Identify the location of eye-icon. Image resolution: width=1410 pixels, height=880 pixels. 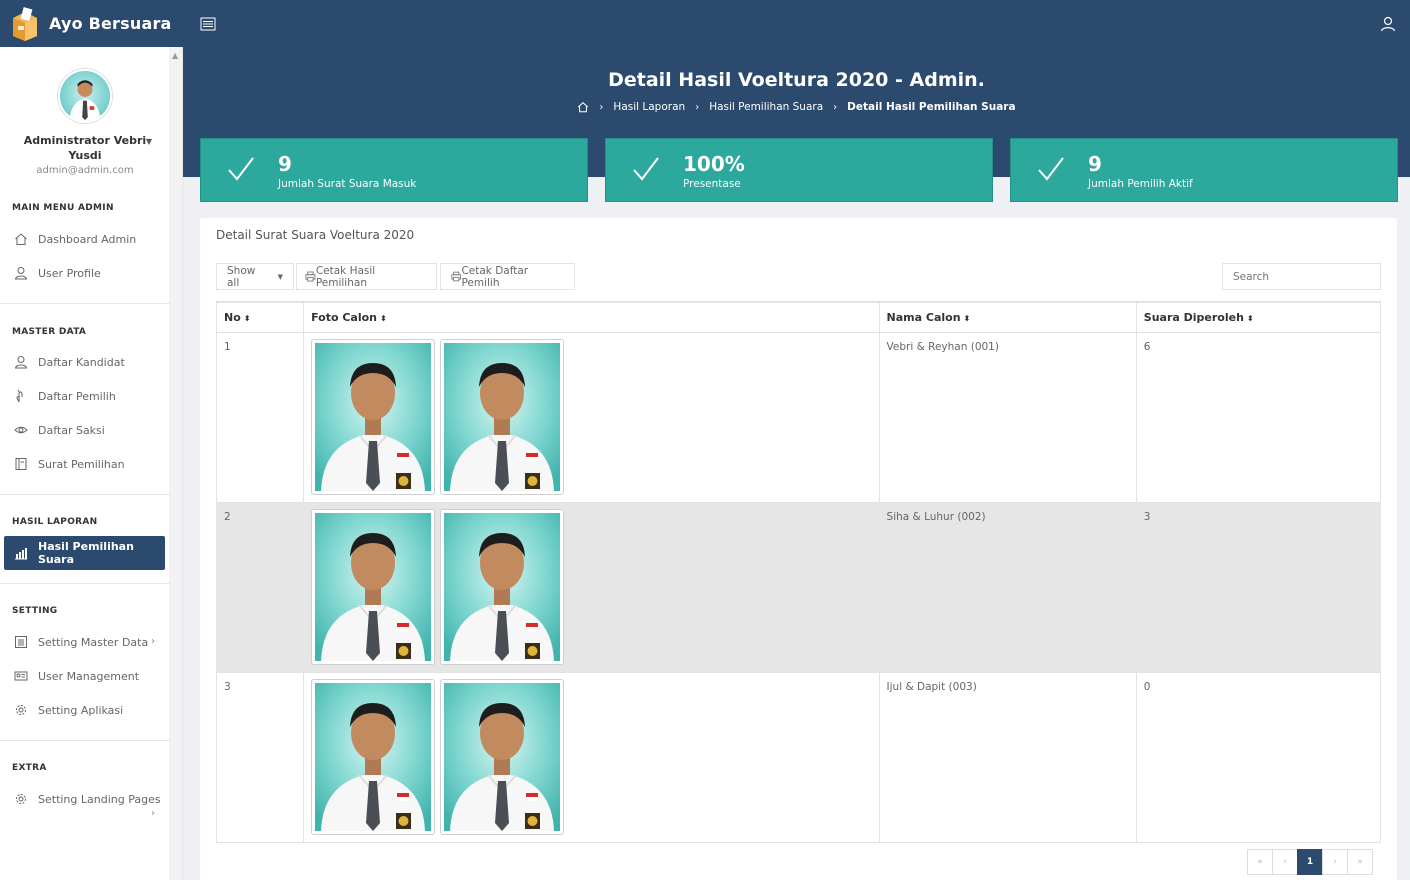
(21, 430).